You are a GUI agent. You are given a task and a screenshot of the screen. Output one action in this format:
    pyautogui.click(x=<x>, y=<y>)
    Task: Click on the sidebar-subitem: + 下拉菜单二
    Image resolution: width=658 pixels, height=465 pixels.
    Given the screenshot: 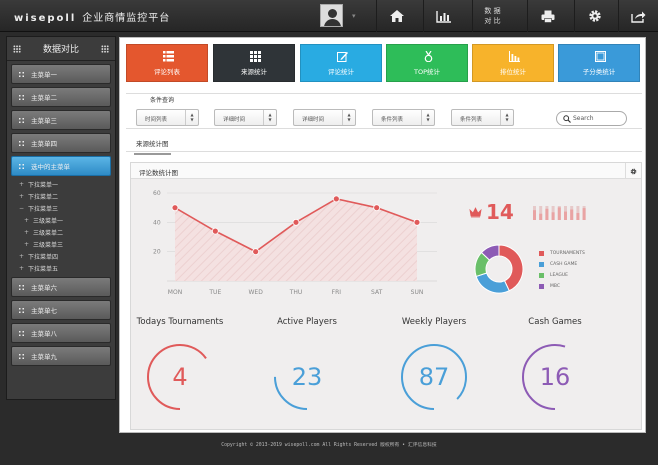 What is the action you would take?
    pyautogui.click(x=61, y=196)
    